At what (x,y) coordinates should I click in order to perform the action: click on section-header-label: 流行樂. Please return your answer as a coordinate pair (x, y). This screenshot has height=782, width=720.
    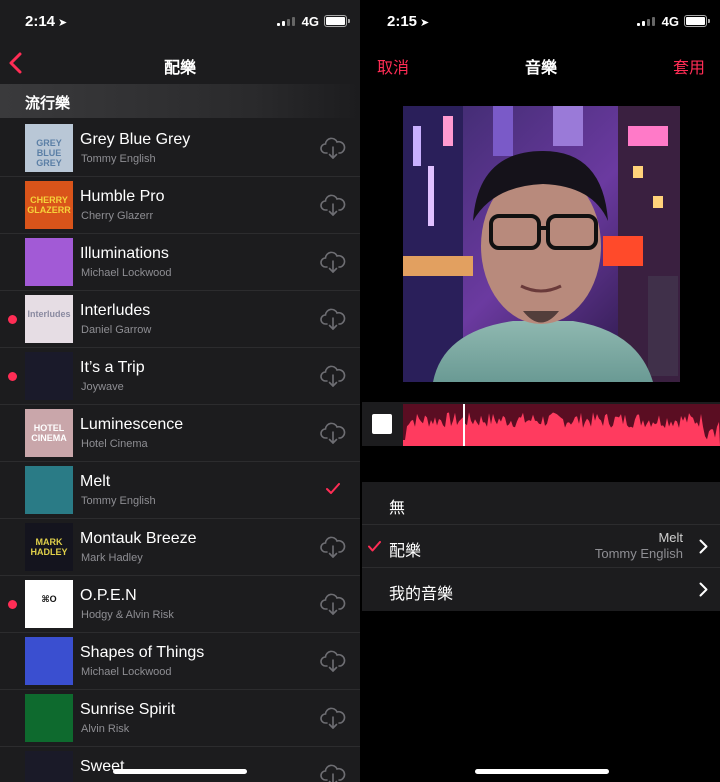
    Looking at the image, I should click on (48, 103).